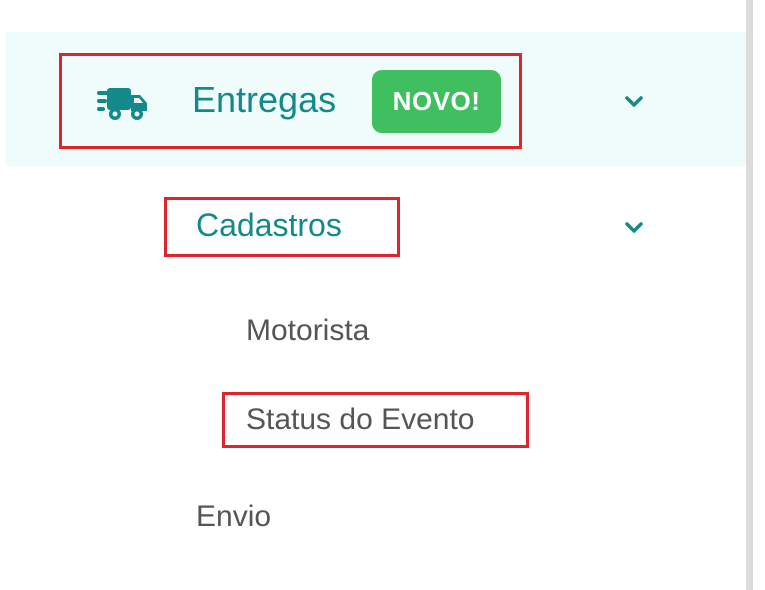 The height and width of the screenshot is (590, 765). Describe the element at coordinates (375, 420) in the screenshot. I see `annotation-highlight-status-do-evento` at that location.